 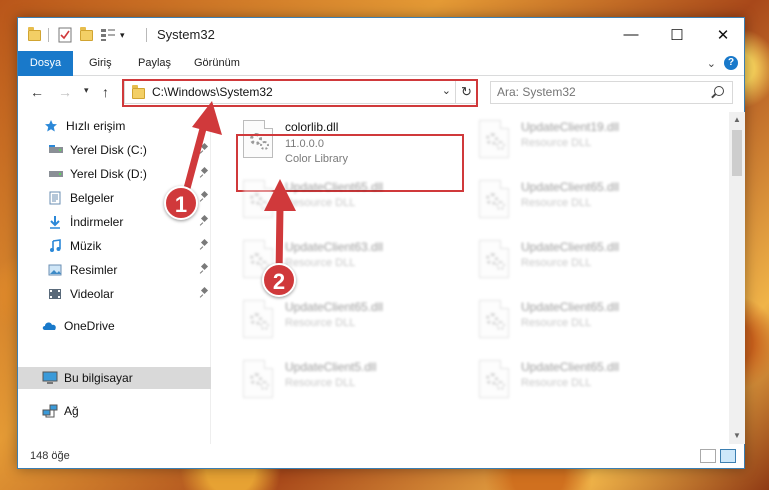 I want to click on sidebar-item-disk-d: Yerel Disk (D:), so click(x=114, y=174).